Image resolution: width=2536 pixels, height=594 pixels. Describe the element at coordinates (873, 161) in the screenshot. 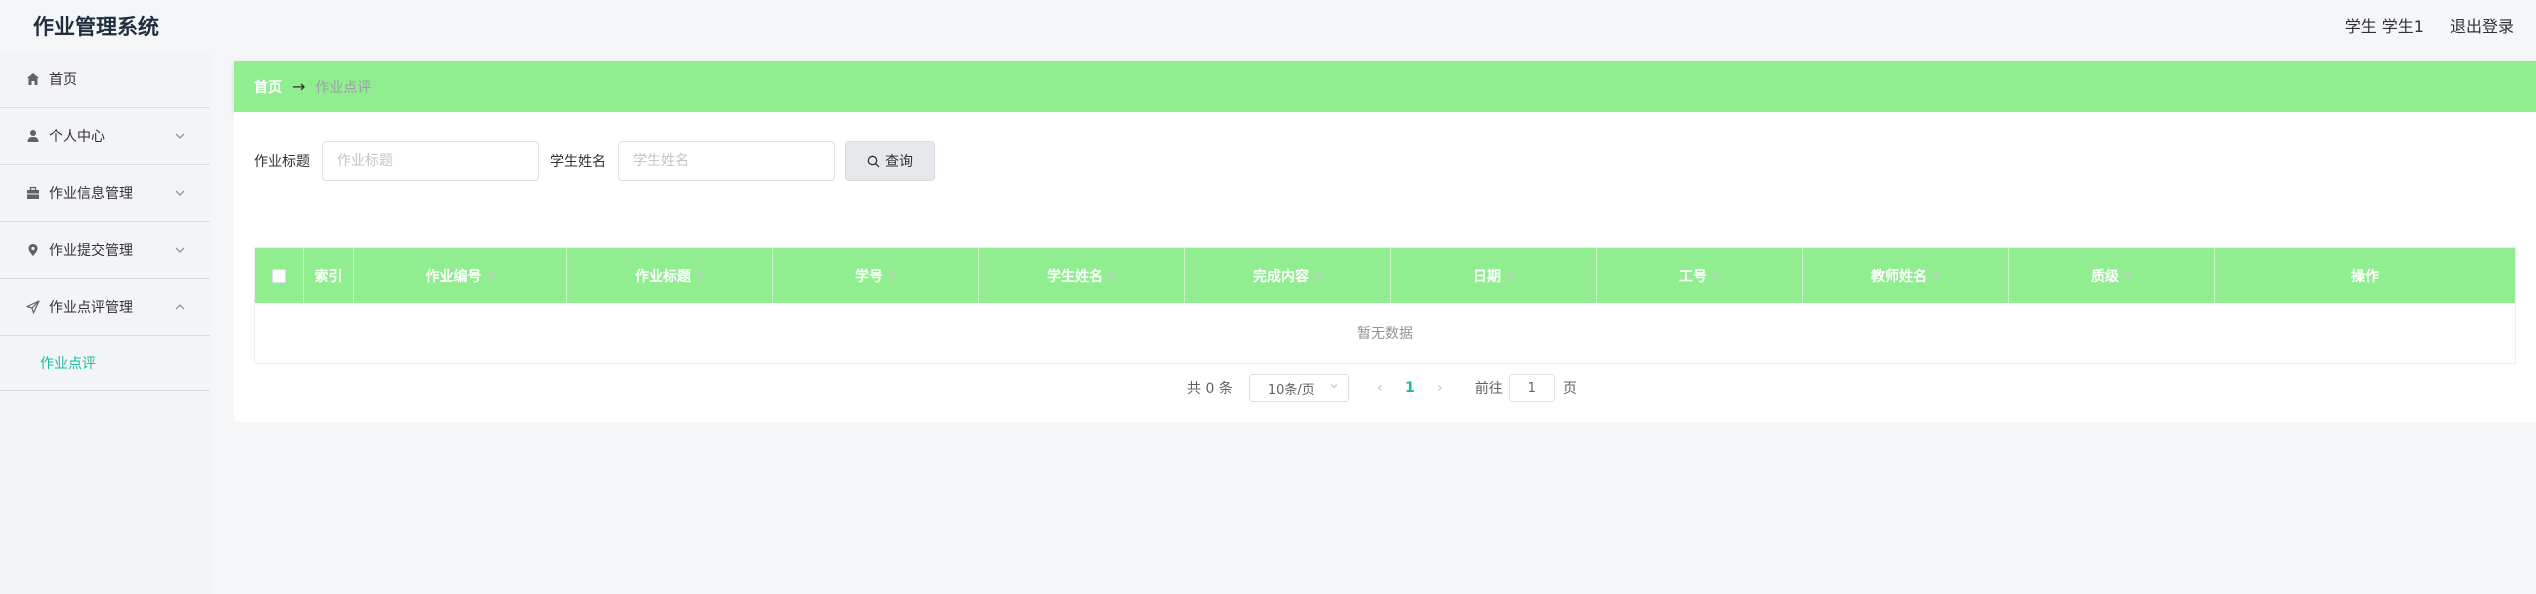

I see `search-icon` at that location.